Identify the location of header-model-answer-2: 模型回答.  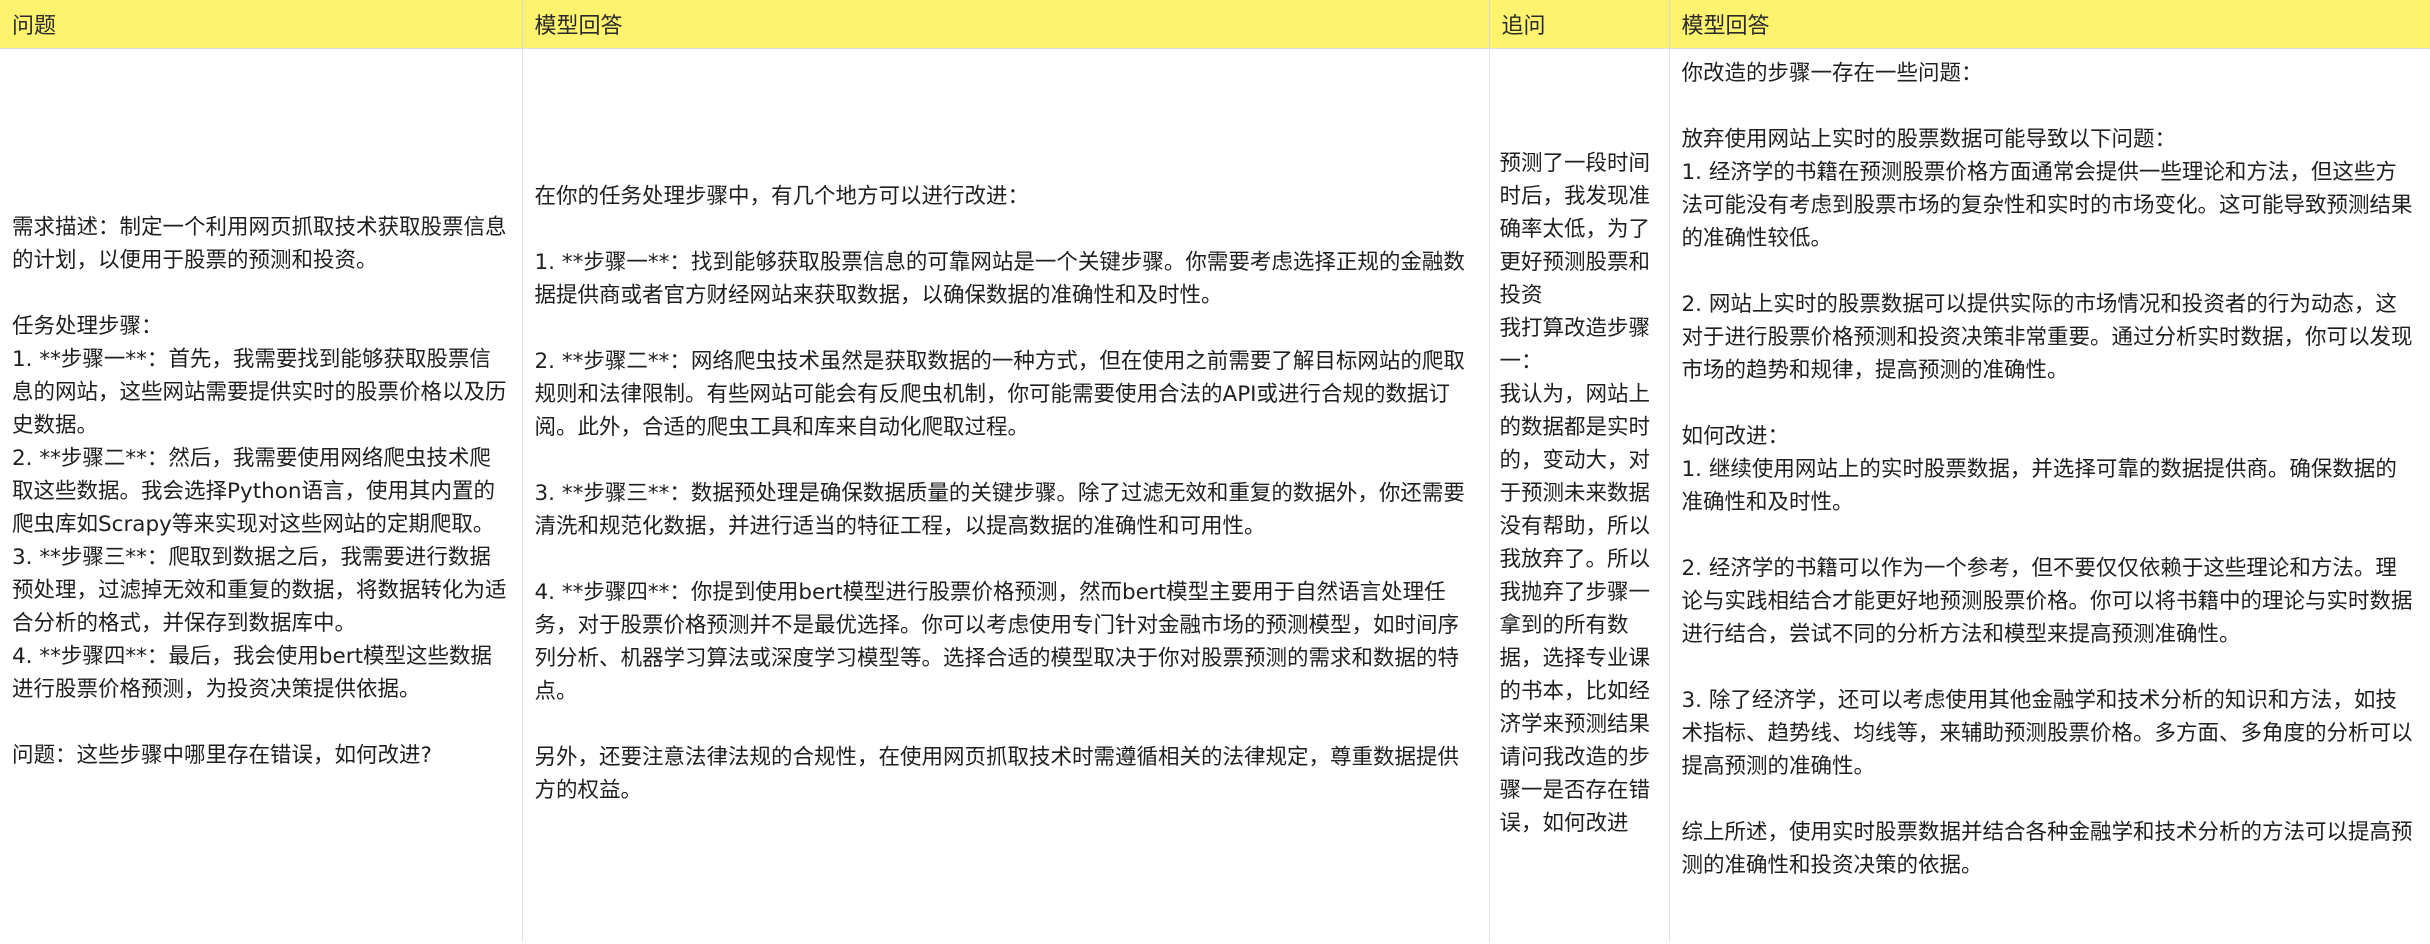
(2049, 24).